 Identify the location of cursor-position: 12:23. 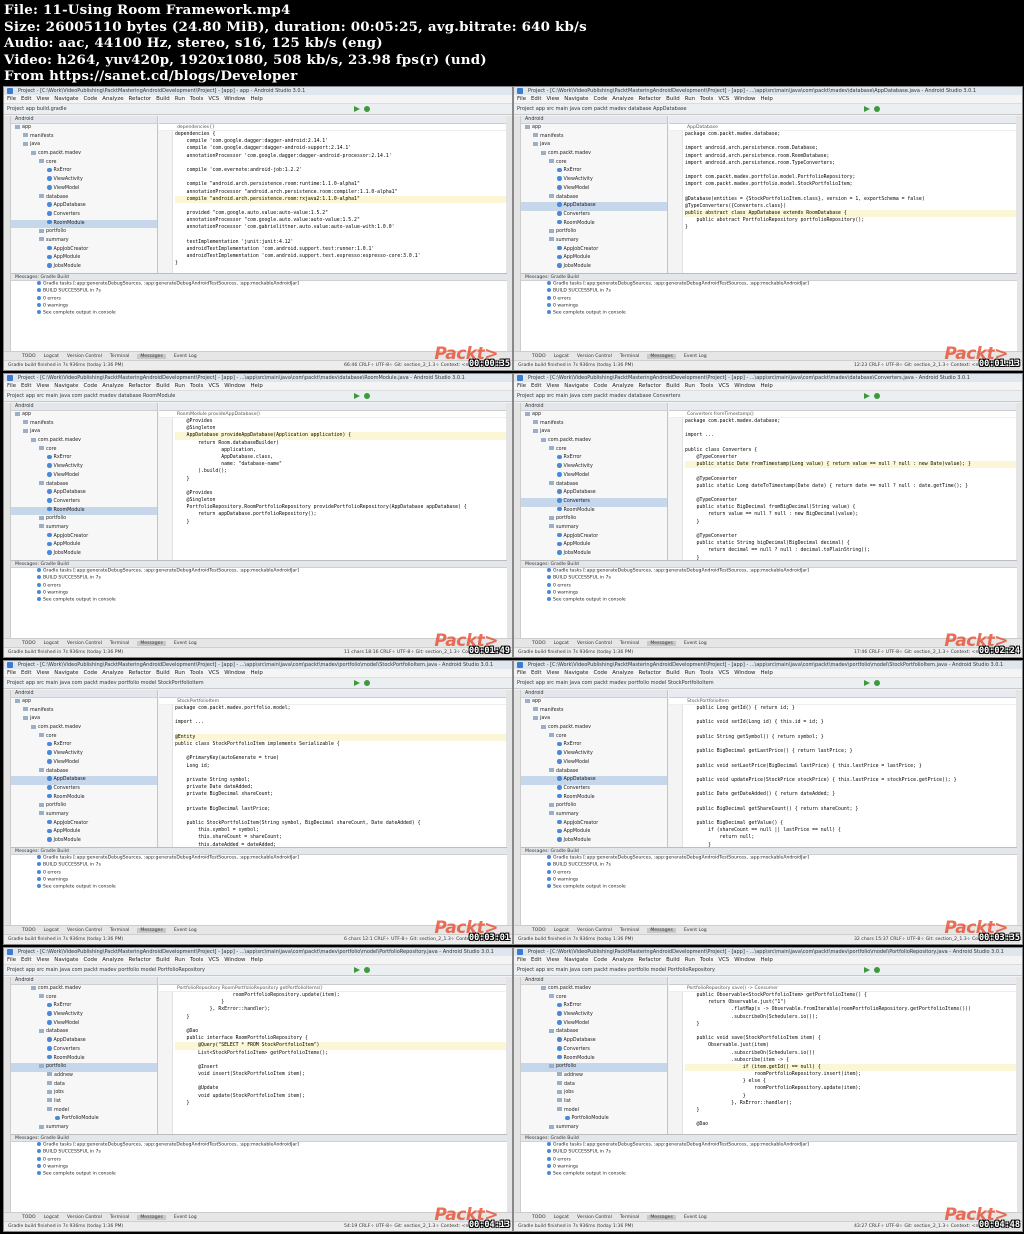
(860, 365).